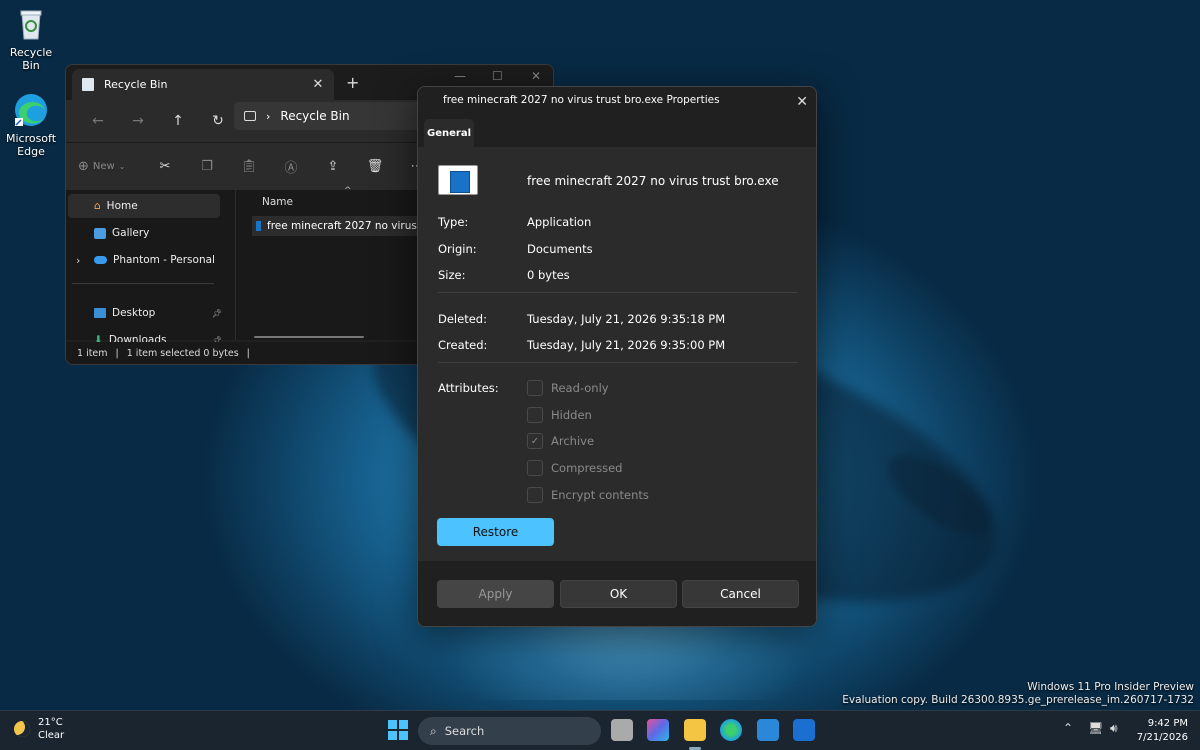 The image size is (1200, 750). Describe the element at coordinates (802, 102) in the screenshot. I see `close-icon: ✕` at that location.